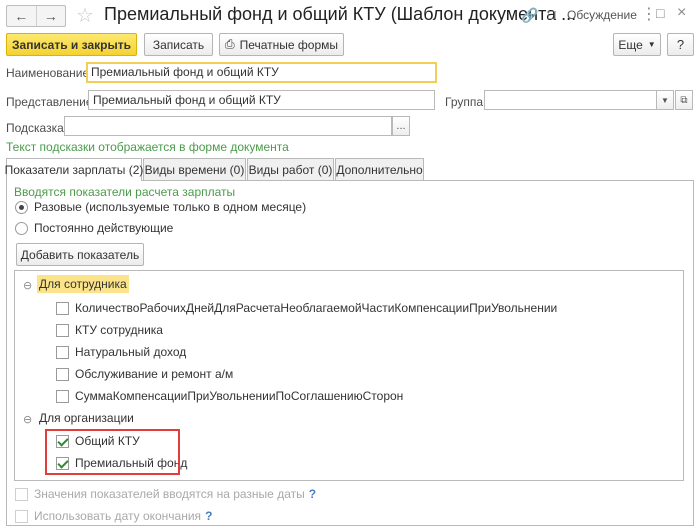  I want to click on employee-item-3-label: Натуральный доход, so click(130, 352).